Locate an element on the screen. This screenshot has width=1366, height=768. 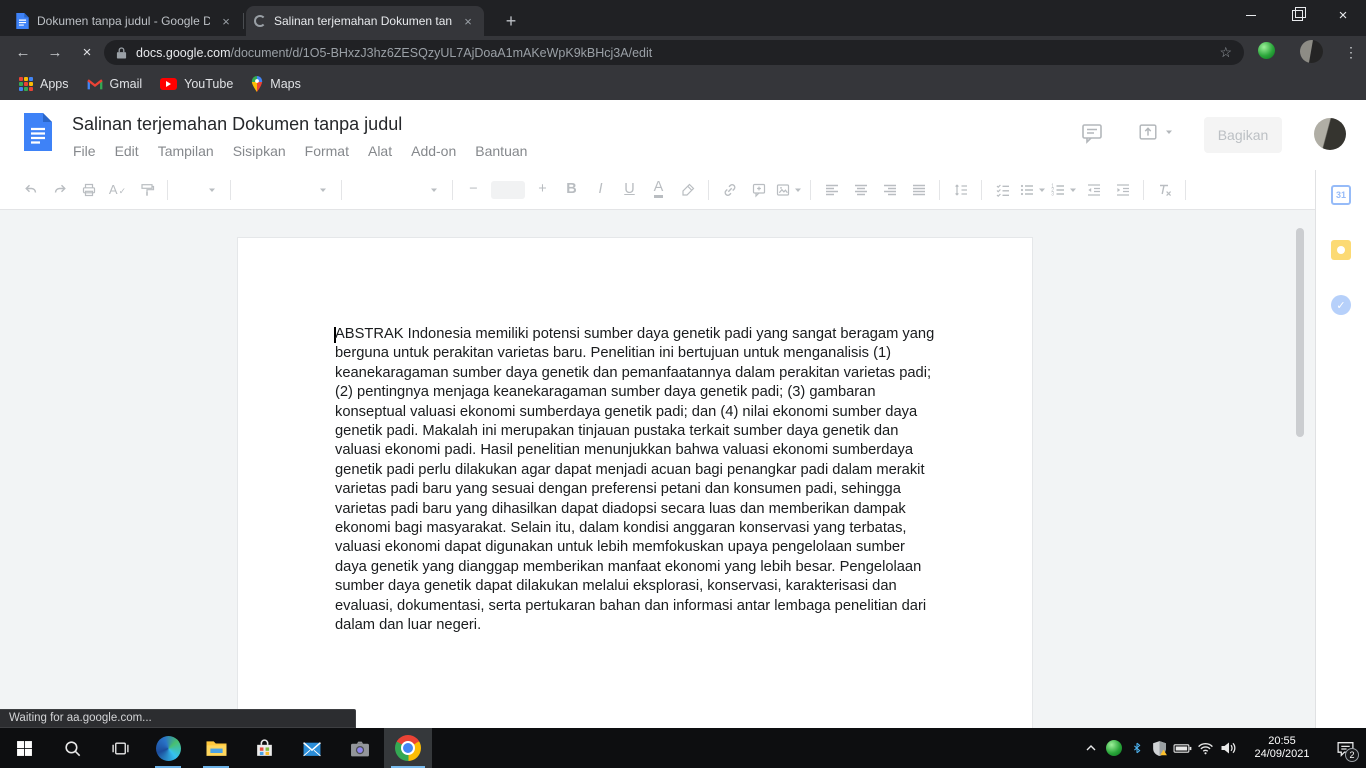
bookmark-star-icon: ☆ is located at coordinates (1225, 52).